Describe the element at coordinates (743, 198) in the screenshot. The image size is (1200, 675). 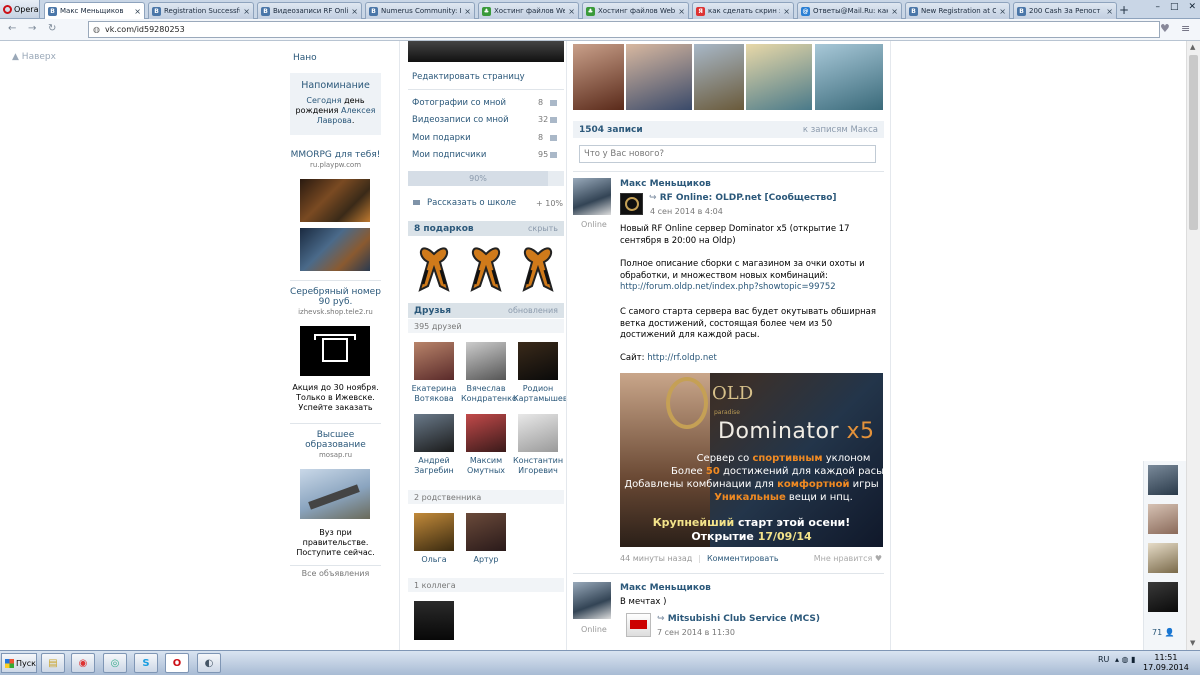
I see `repost-source-link: ↪ RF Online: OLDP.net [Сообщество]` at that location.